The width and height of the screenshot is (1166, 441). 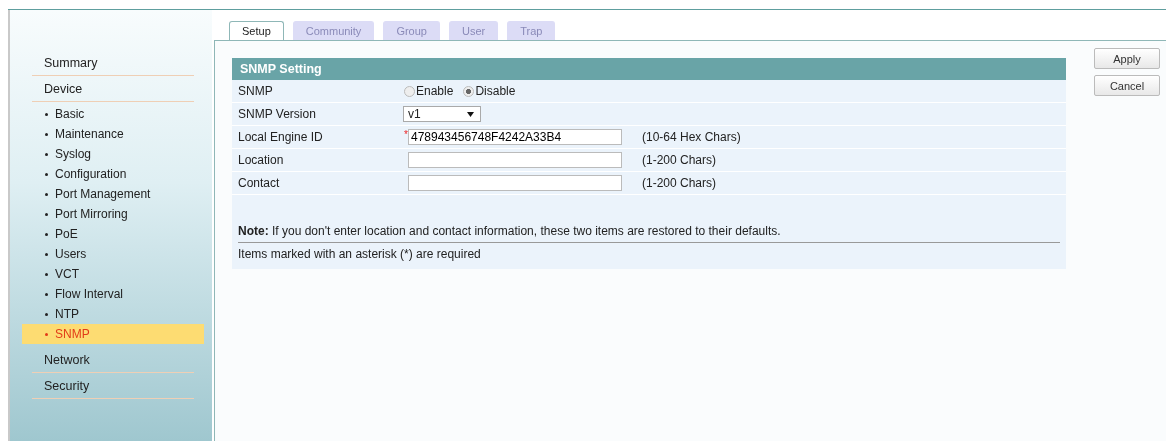 I want to click on field-hint: (10-64 Hex Chars), so click(x=691, y=137).